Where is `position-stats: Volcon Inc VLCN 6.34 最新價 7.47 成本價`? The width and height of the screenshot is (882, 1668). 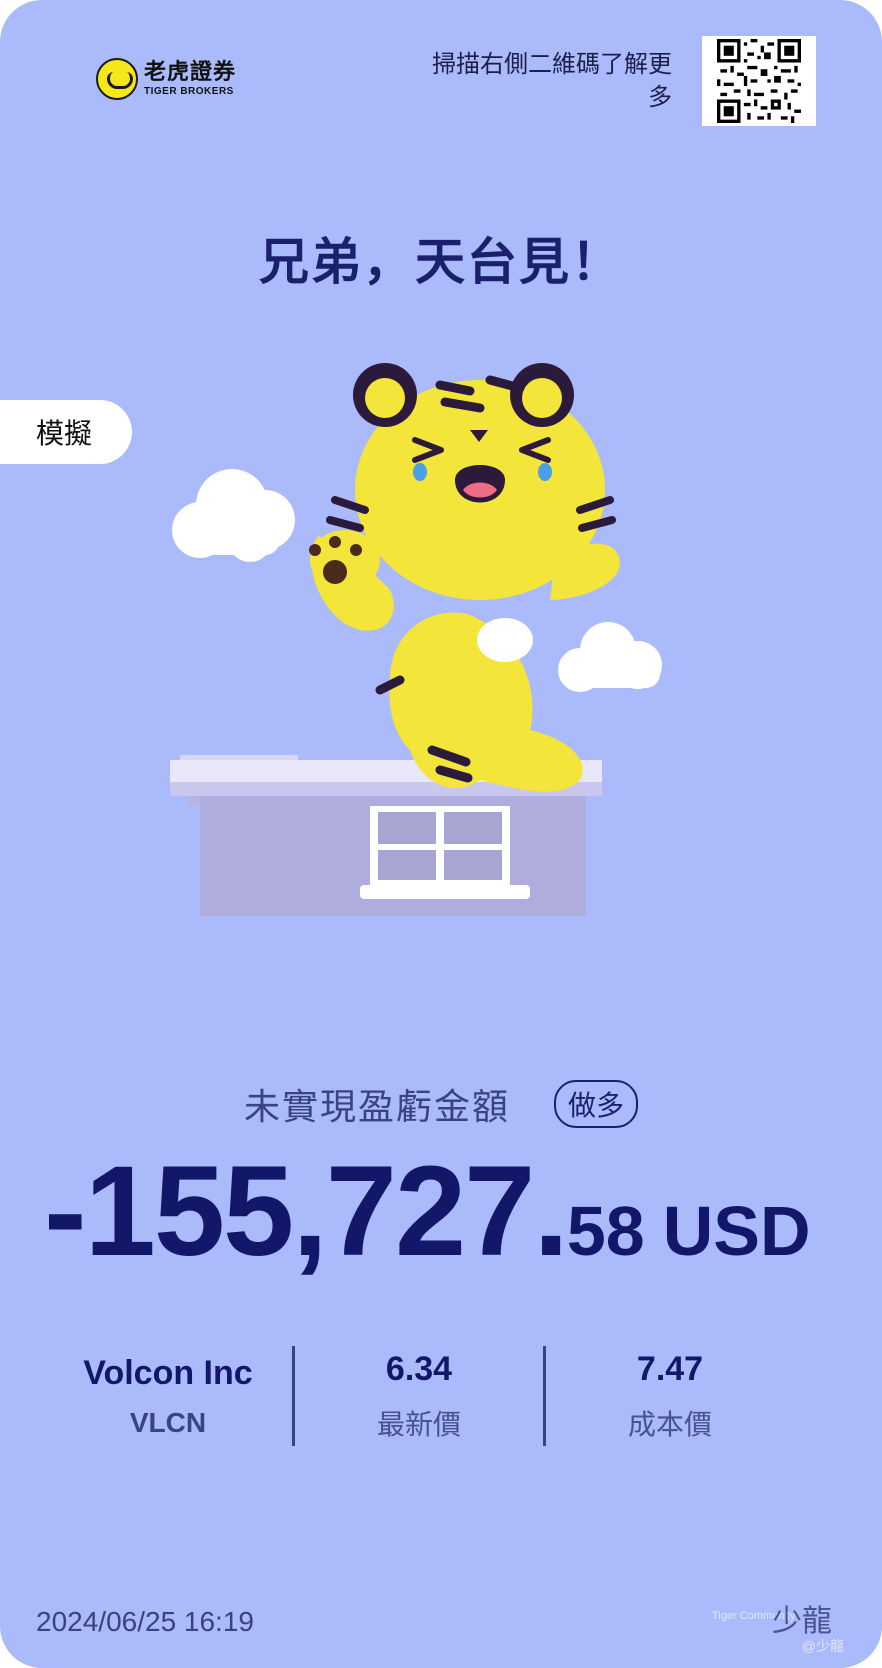
position-stats: Volcon Inc VLCN 6.34 最新價 7.47 成本價 is located at coordinates (419, 1396).